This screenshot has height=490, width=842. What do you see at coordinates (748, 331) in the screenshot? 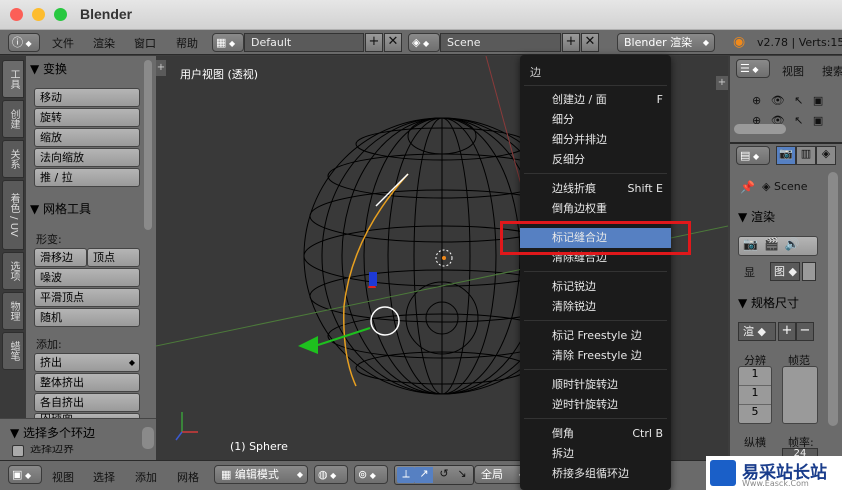
I see `render-preset-label: 渲` at bounding box center [748, 331].